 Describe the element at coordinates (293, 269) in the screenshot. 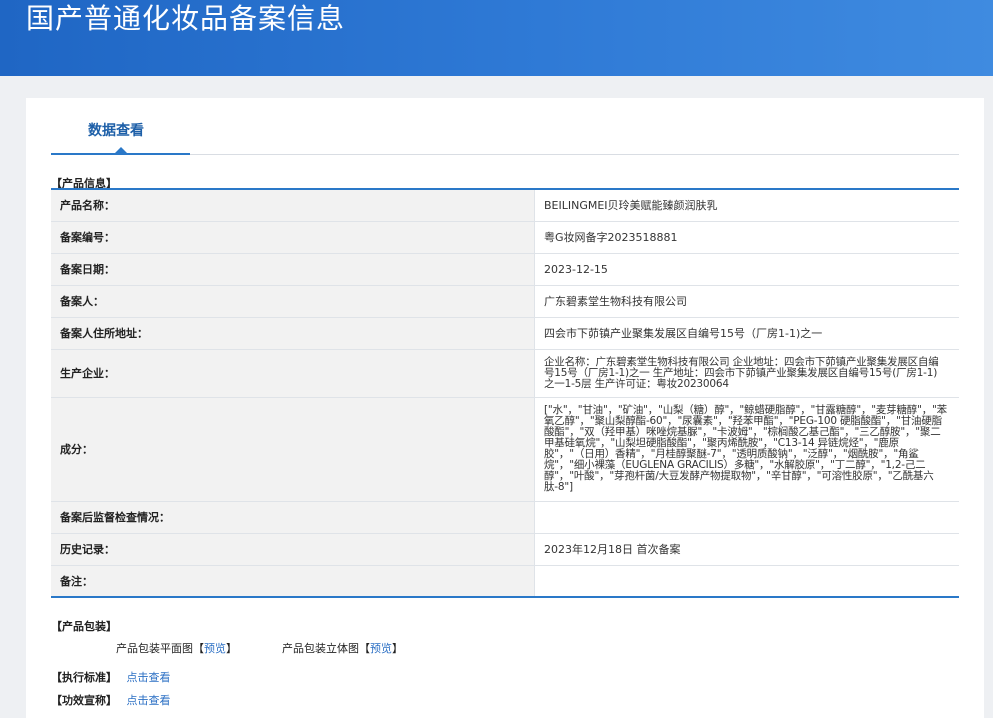

I see `row-label: 备案日期：` at that location.